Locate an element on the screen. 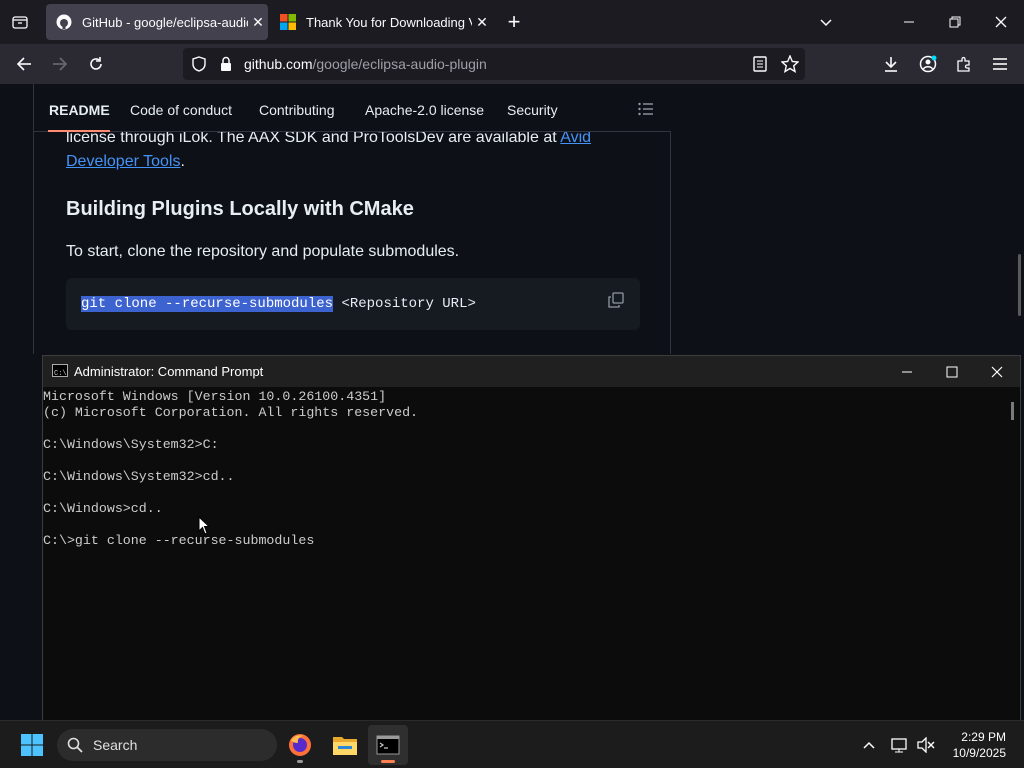 The height and width of the screenshot is (768, 1024). reader-view-icon is located at coordinates (760, 66).